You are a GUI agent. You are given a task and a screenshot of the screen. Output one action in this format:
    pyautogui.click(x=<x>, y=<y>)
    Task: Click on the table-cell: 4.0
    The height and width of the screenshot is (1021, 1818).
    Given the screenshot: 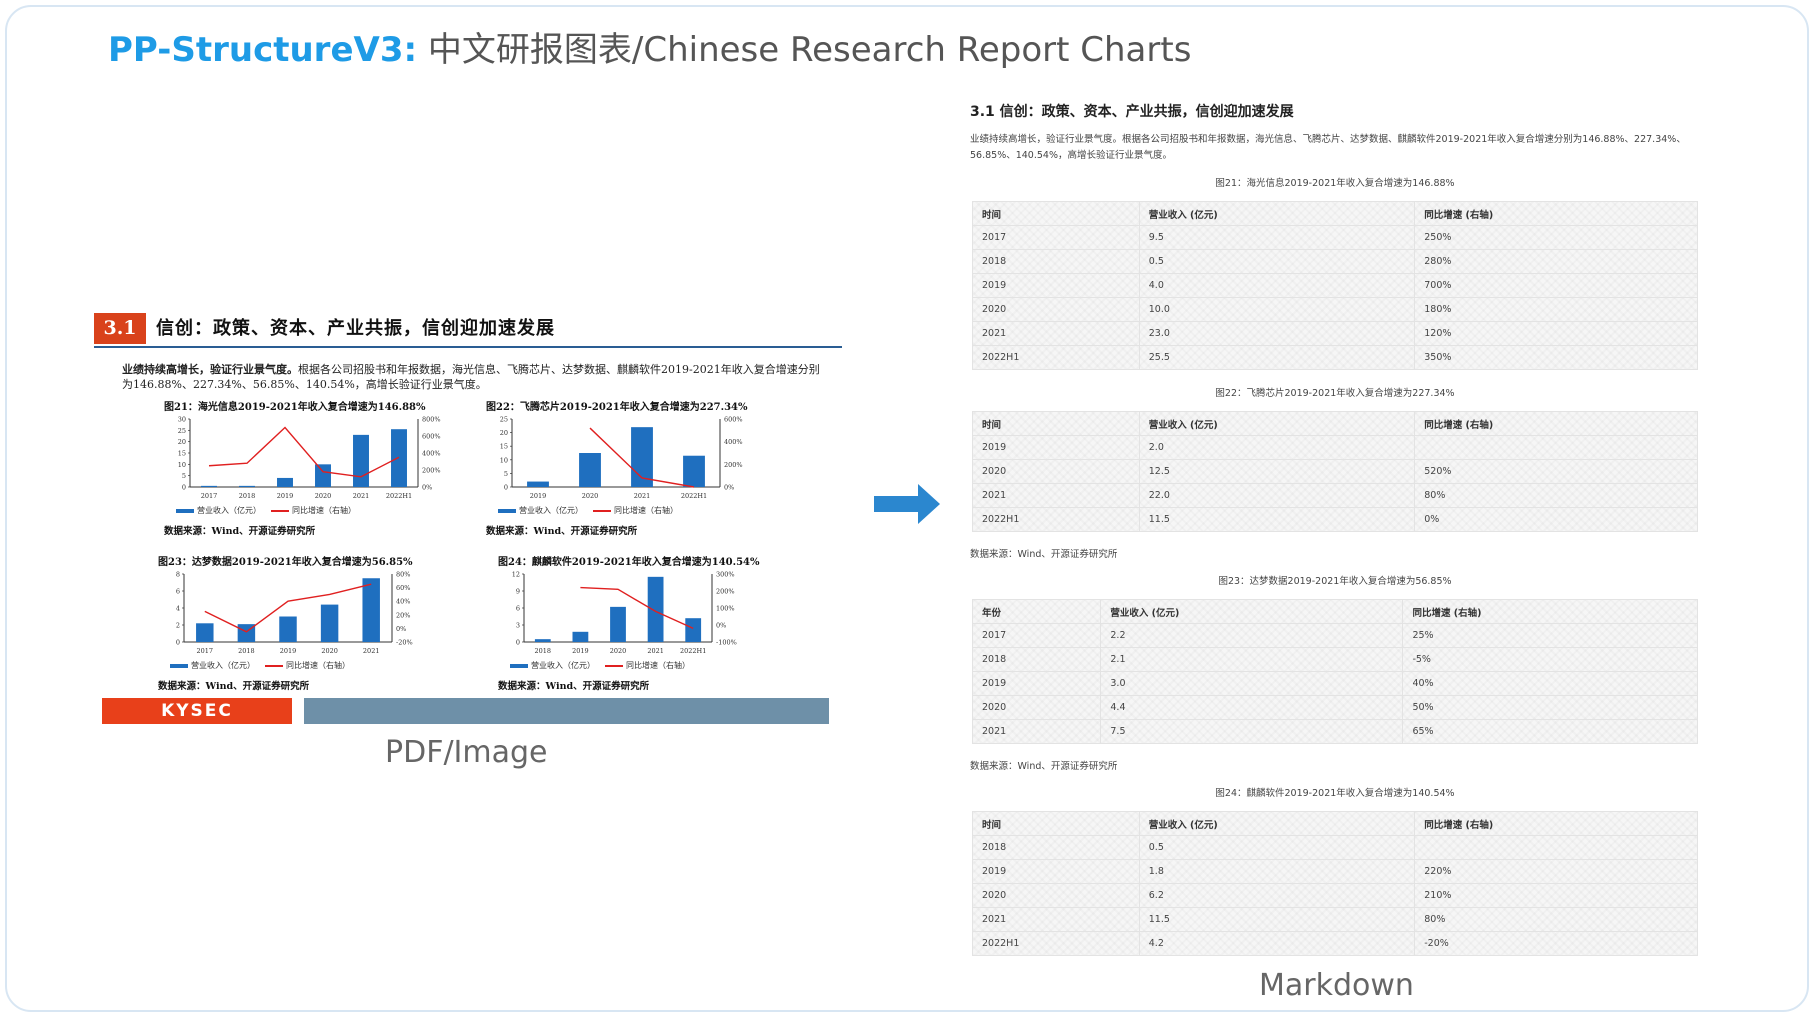 What is the action you would take?
    pyautogui.click(x=1277, y=285)
    